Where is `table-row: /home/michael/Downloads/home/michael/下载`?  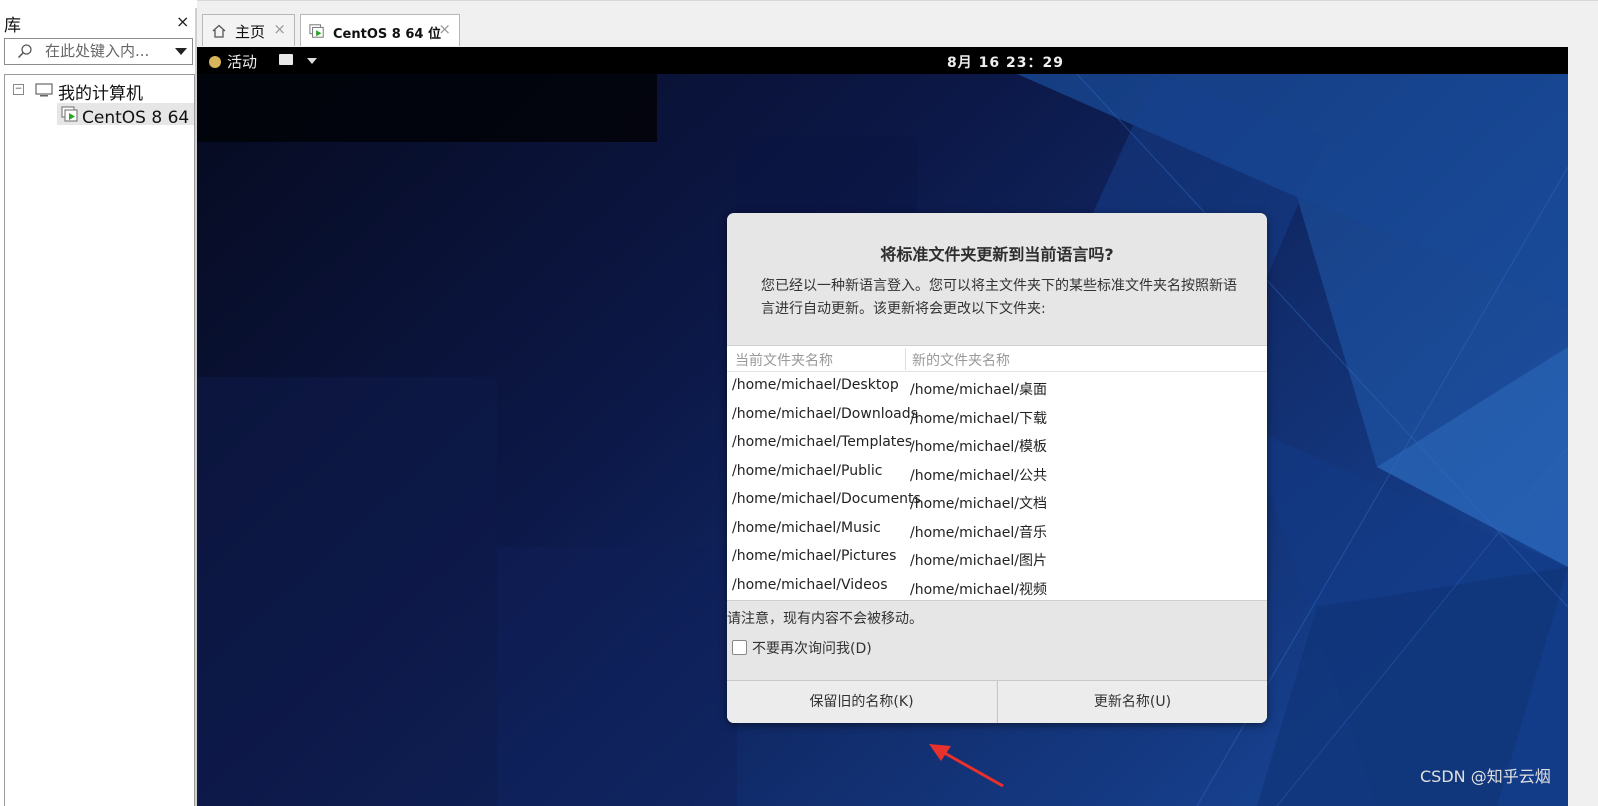
table-row: /home/michael/Downloads/home/michael/下载 is located at coordinates (997, 417).